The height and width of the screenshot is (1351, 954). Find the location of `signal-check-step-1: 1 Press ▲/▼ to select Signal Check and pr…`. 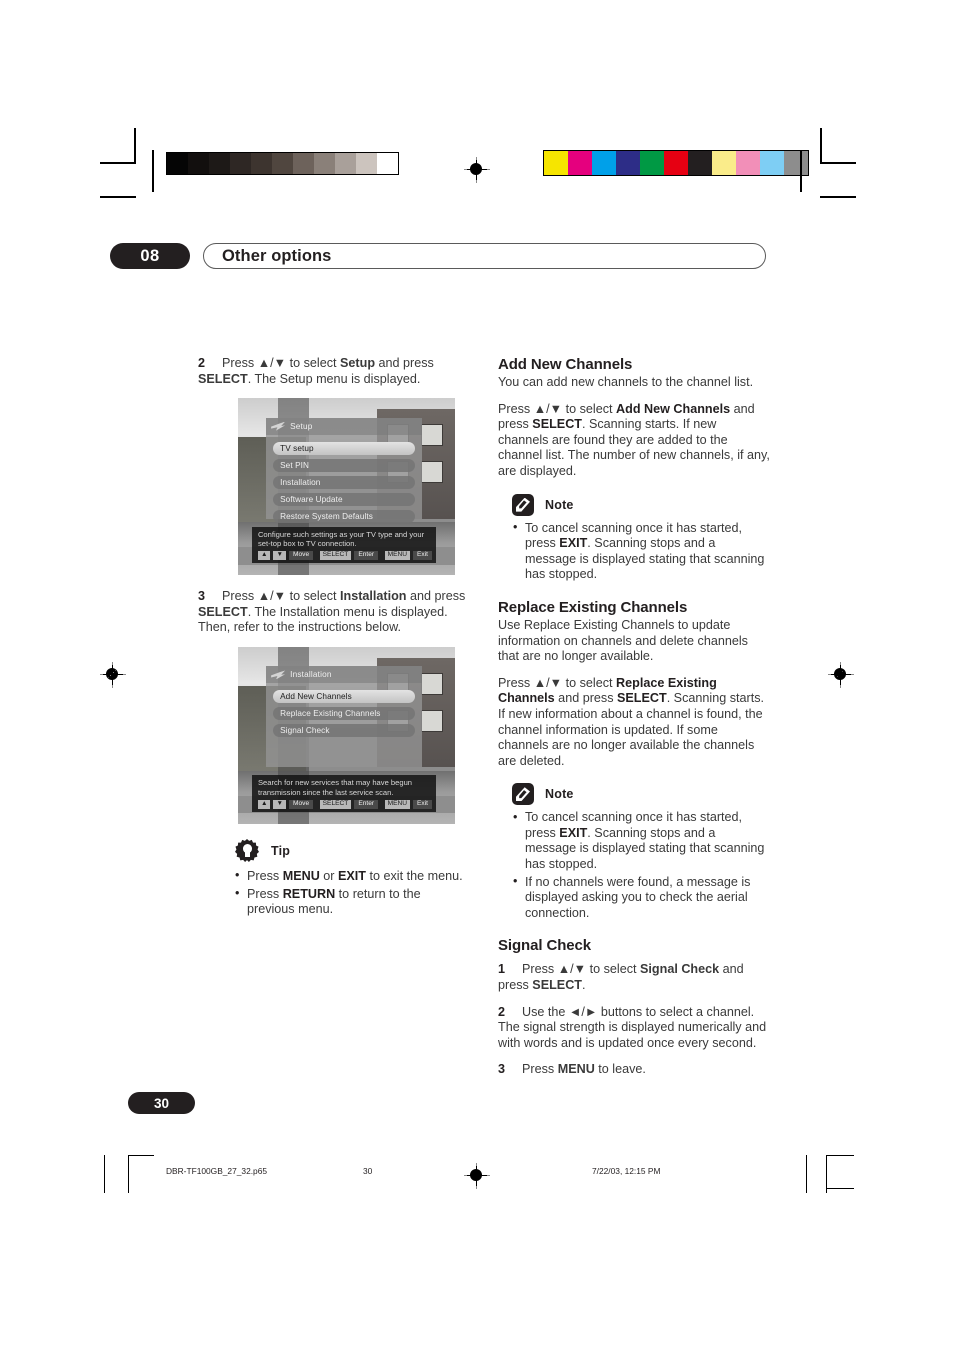

signal-check-step-1: 1 Press ▲/▼ to select Signal Check and pr… is located at coordinates (634, 977).